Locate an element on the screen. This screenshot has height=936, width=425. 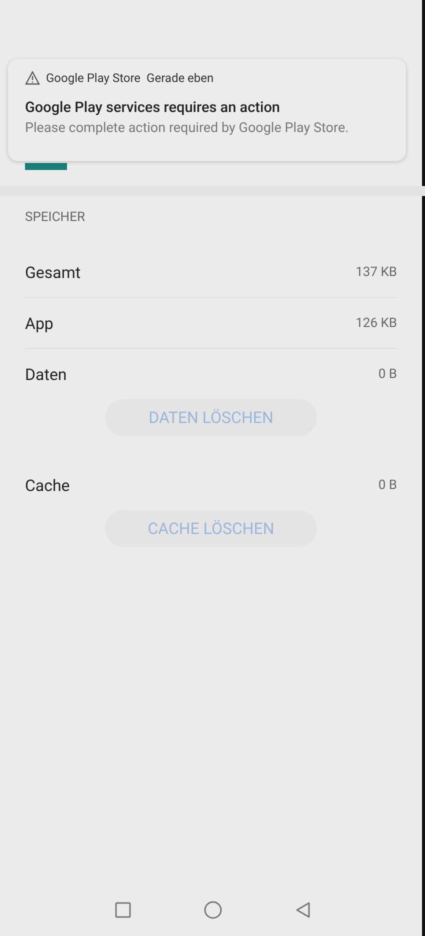
notification-app: Google Play Store is located at coordinates (93, 78).